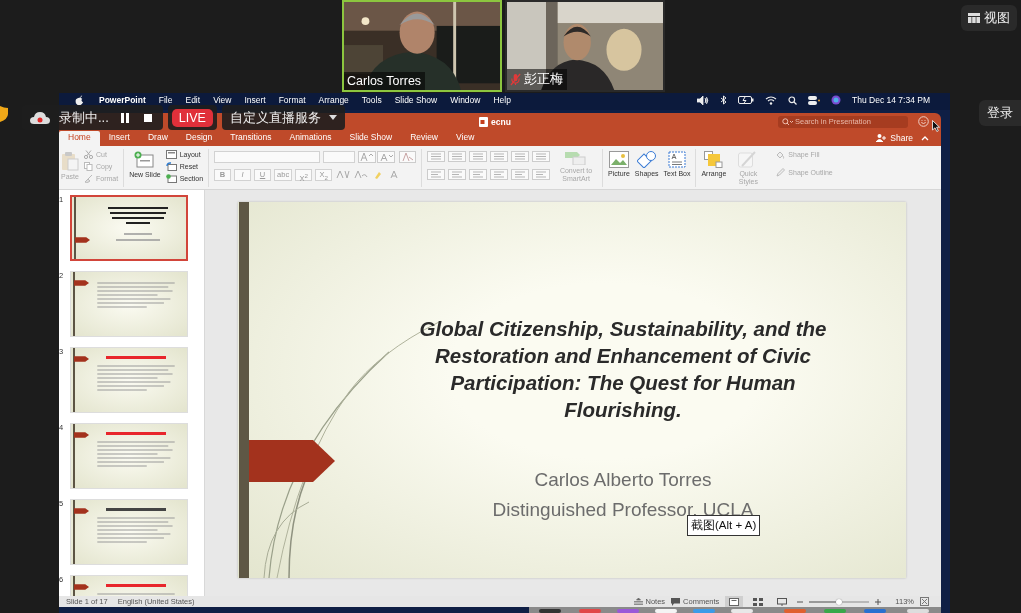  I want to click on view-button: 视图, so click(989, 18).